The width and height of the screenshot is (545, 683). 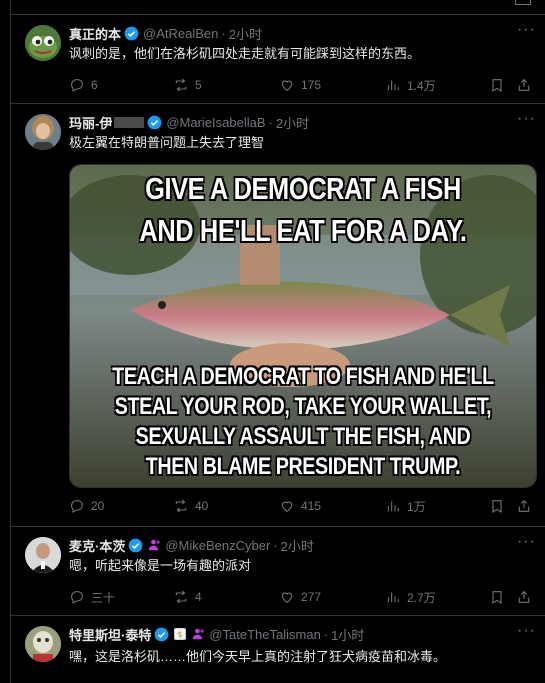 What do you see at coordinates (90, 122) in the screenshot?
I see `display-name: 玛丽-伊` at bounding box center [90, 122].